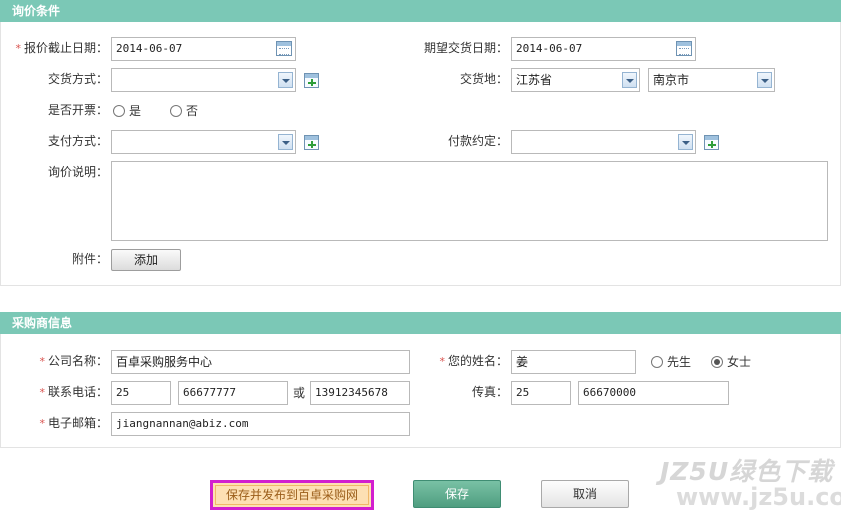  I want to click on fax-number-input: 66670000, so click(653, 393).